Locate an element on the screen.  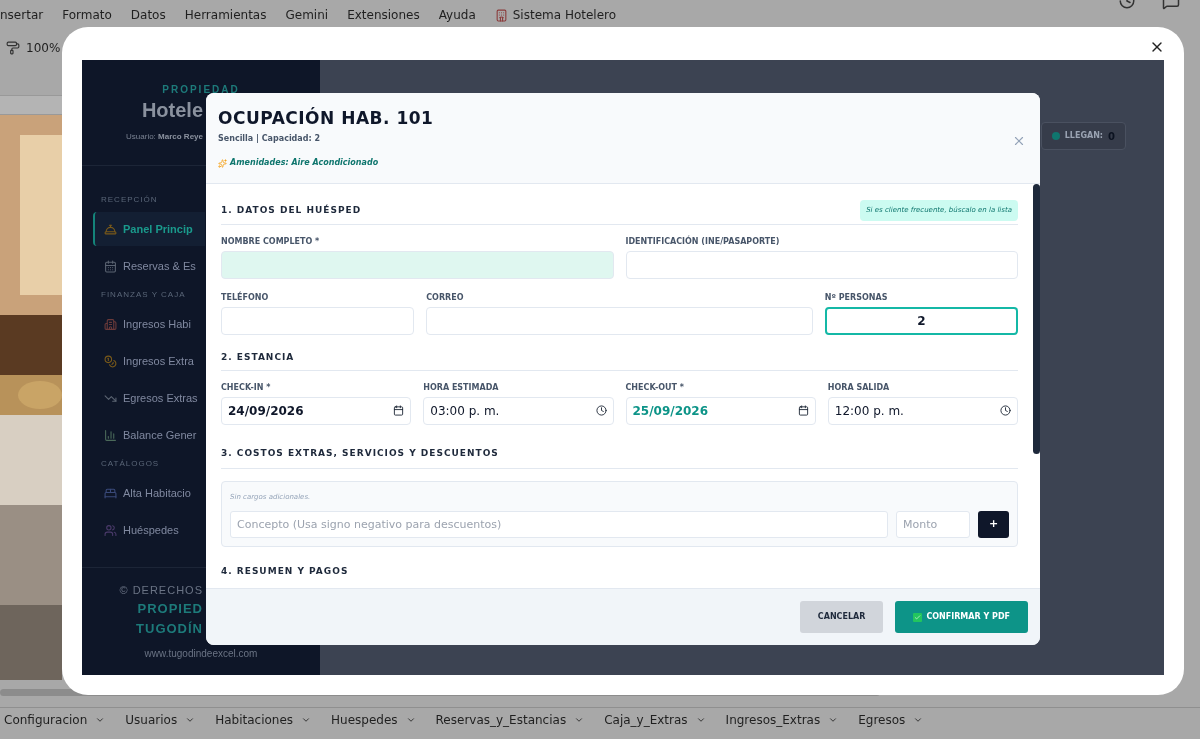
paint-format-icon is located at coordinates (13, 47).